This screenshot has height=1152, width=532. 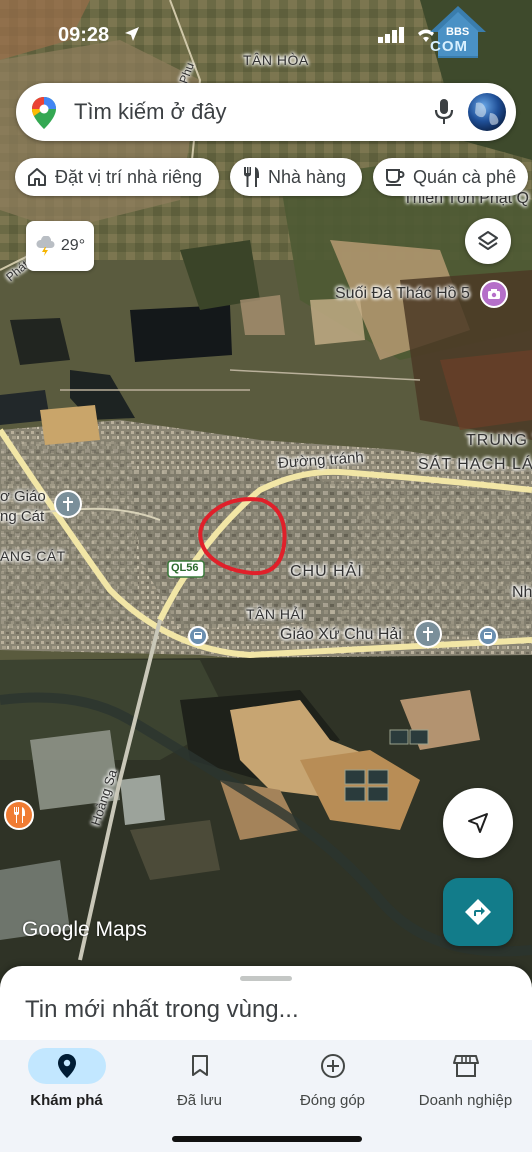 I want to click on nav-contribute-icon-wrap, so click(x=333, y=1066).